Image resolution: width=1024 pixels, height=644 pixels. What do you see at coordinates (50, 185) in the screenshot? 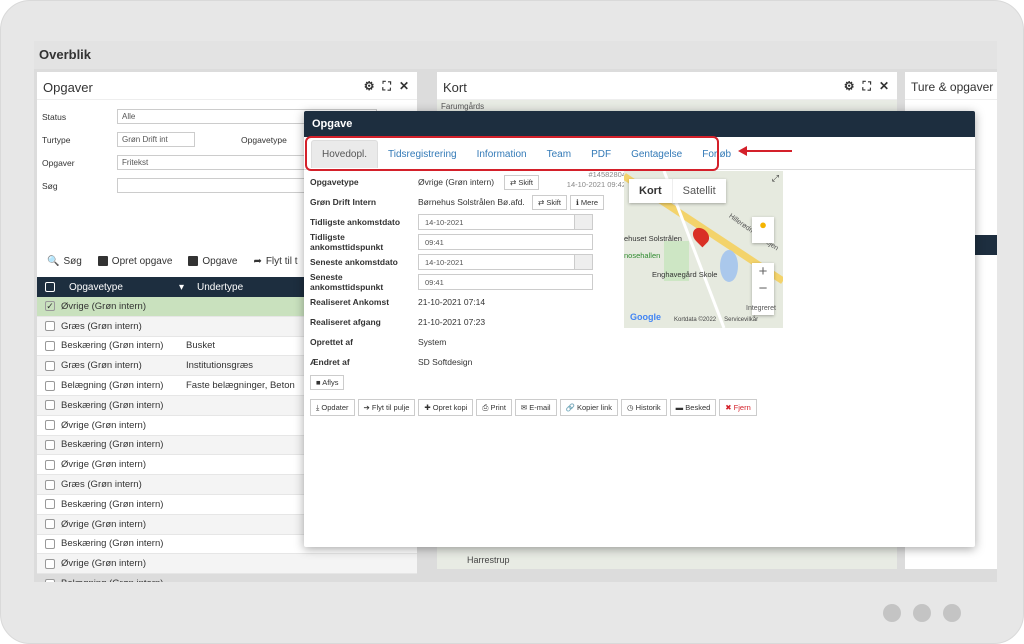
I see `search-label: Søg` at bounding box center [50, 185].